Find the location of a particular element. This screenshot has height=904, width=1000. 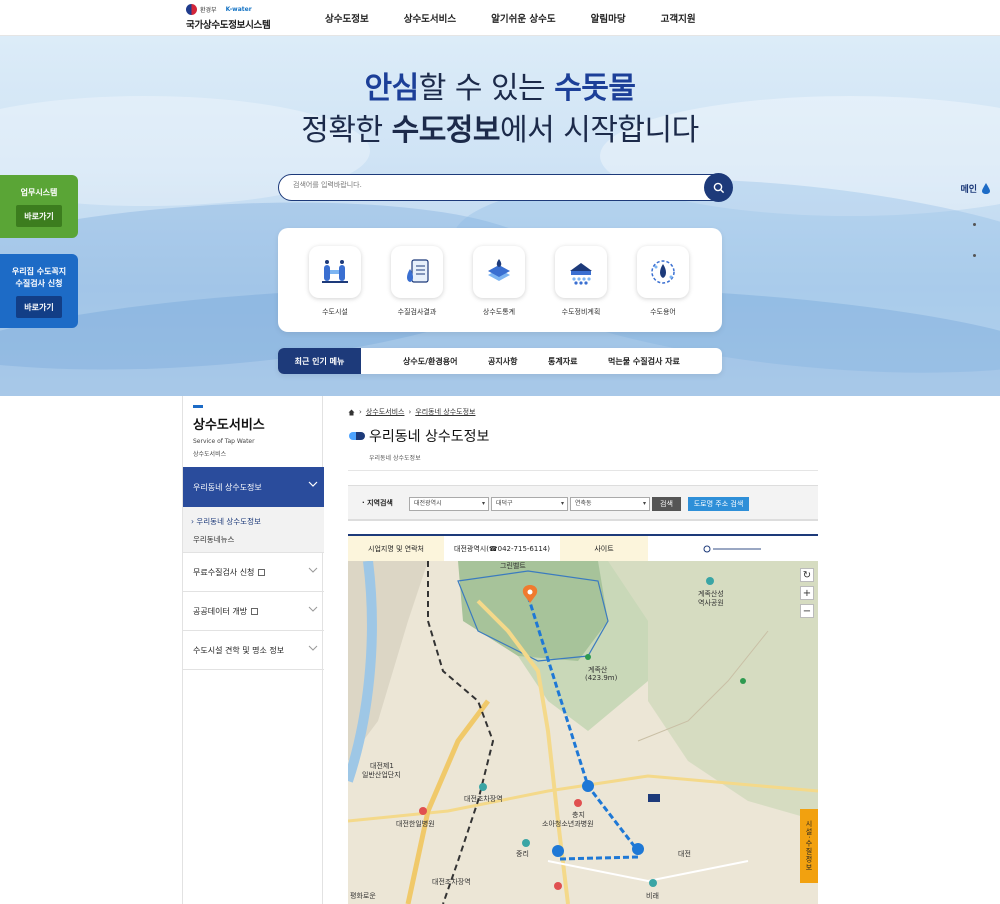

popular-menu-tag: 최근 인기 메뉴 is located at coordinates (319, 361).